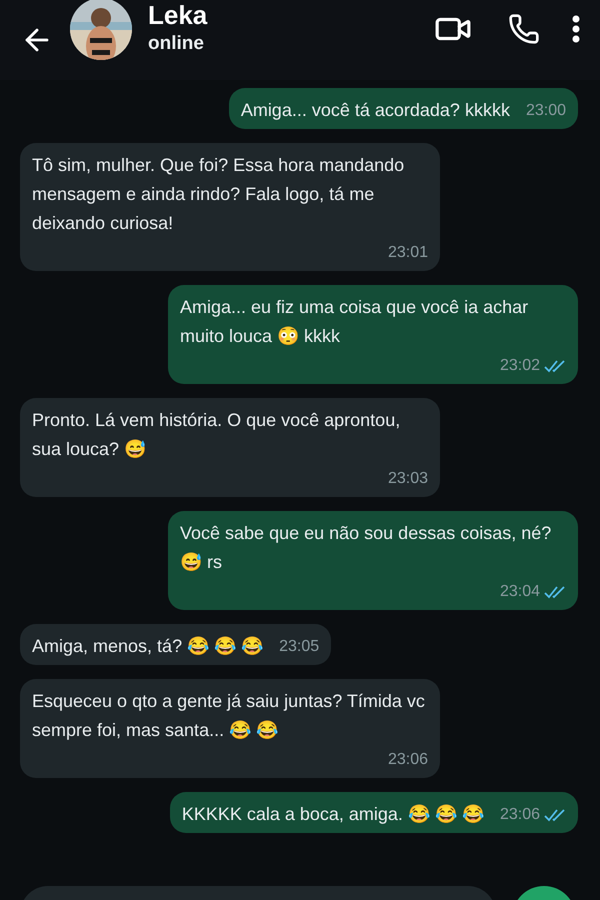  I want to click on menu-button, so click(576, 29).